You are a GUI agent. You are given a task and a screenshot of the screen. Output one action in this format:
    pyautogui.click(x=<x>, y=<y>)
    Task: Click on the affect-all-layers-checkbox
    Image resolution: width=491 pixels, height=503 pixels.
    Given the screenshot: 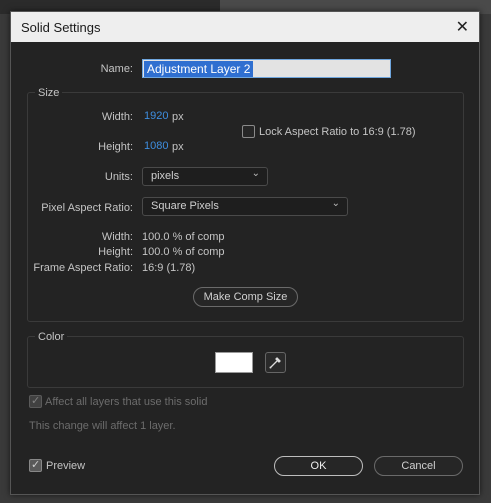 What is the action you would take?
    pyautogui.click(x=35, y=401)
    